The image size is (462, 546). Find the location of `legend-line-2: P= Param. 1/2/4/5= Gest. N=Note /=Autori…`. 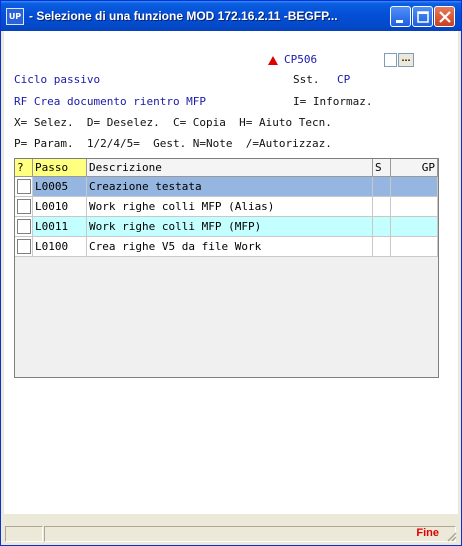

legend-line-2: P= Param. 1/2/4/5= Gest. N=Note /=Autori… is located at coordinates (173, 143).